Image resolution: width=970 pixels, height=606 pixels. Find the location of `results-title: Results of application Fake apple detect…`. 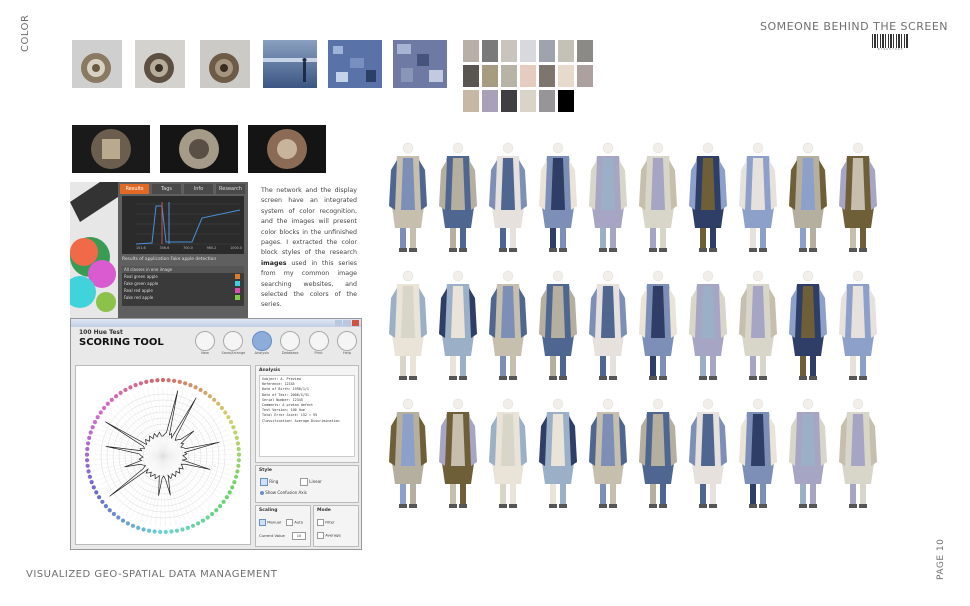

results-title: Results of application Fake apple detect… is located at coordinates (169, 259).